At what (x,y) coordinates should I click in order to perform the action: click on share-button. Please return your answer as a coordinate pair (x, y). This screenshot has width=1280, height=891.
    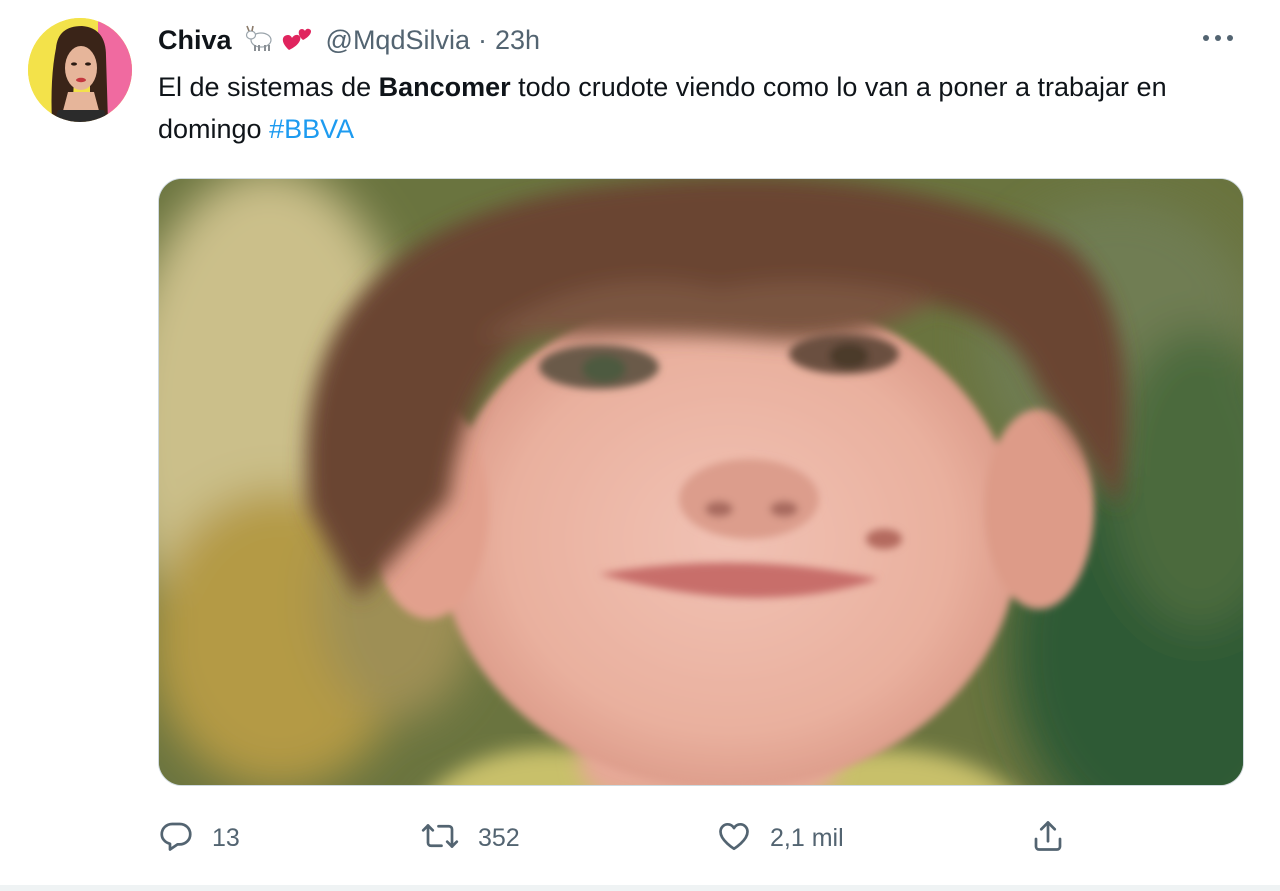
    Looking at the image, I should click on (1048, 838).